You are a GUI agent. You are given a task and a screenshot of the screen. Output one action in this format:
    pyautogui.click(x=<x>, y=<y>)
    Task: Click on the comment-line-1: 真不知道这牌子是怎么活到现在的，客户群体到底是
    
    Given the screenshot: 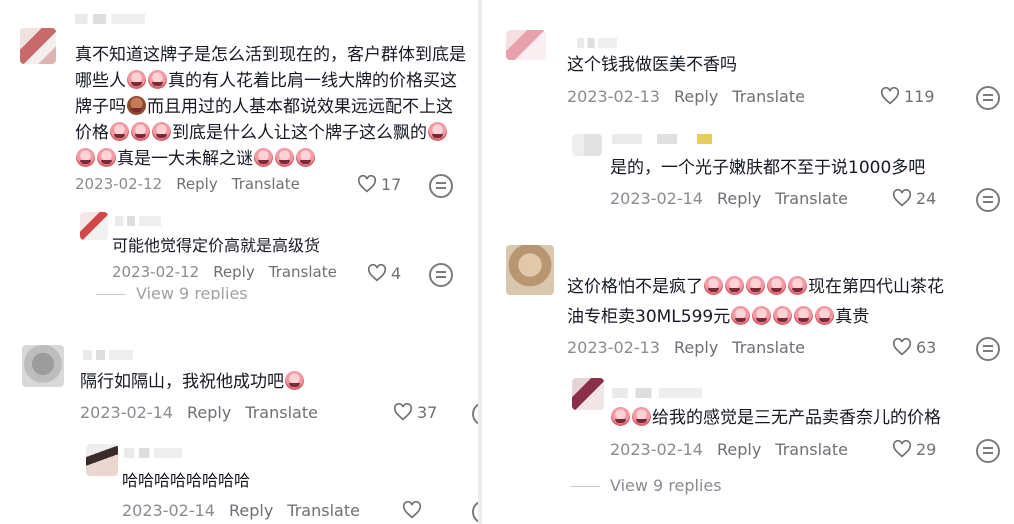 What is the action you would take?
    pyautogui.click(x=270, y=55)
    